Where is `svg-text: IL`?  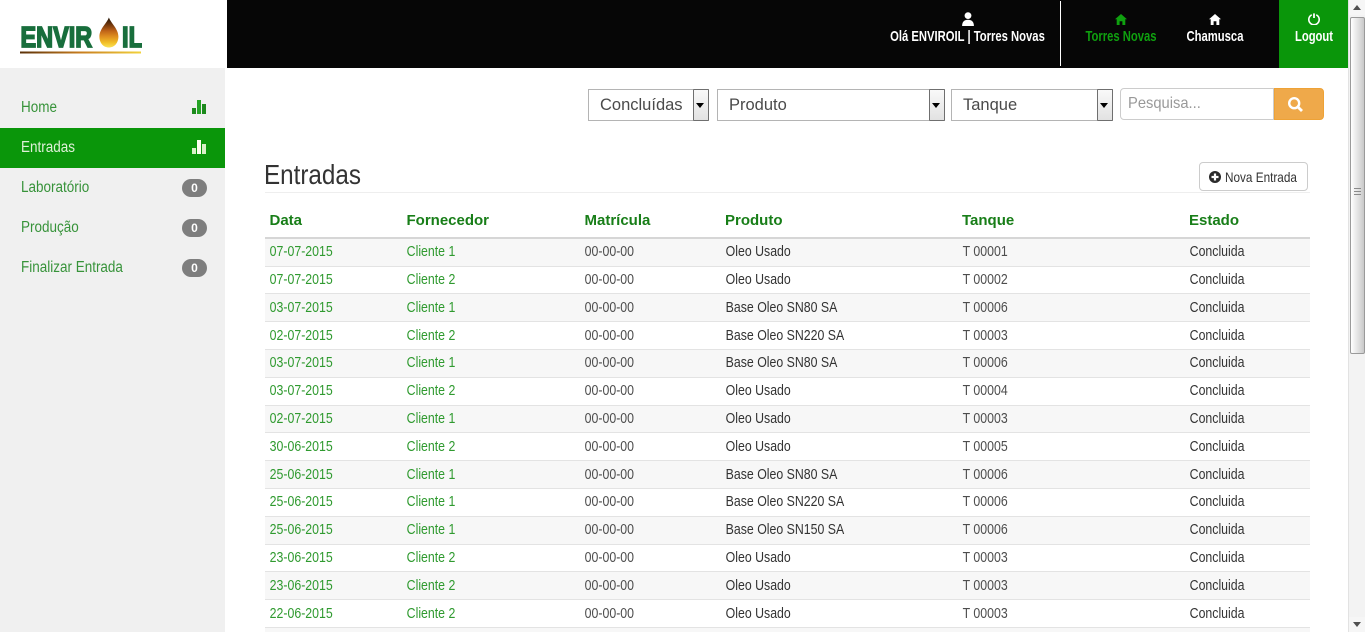 svg-text: IL is located at coordinates (132, 37).